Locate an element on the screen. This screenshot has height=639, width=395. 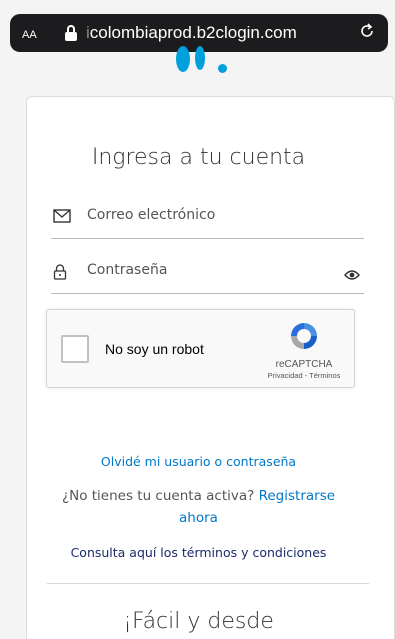
recaptcha-logo-icon is located at coordinates (304, 336).